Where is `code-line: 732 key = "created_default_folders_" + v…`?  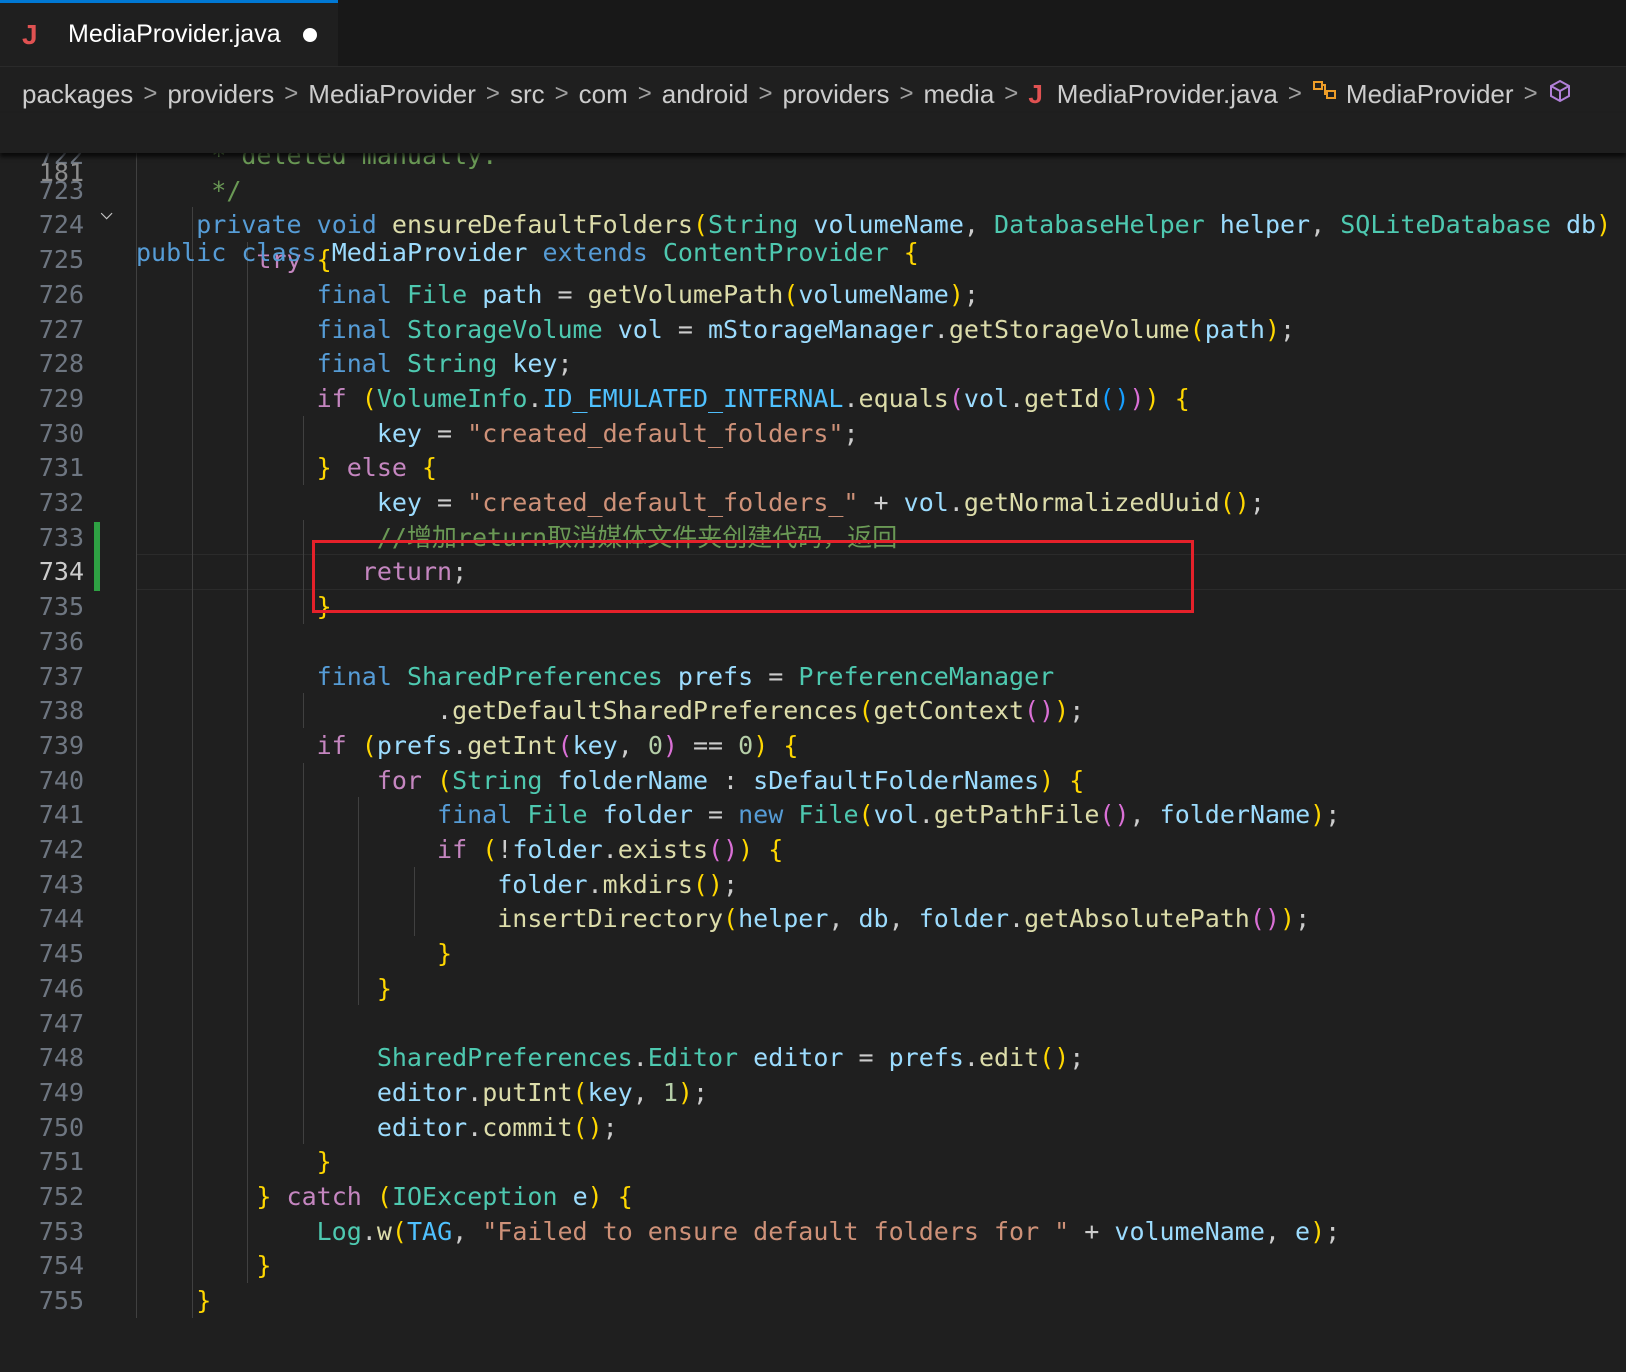
code-line: 732 key = "created_default_folders_" + v… is located at coordinates (813, 503).